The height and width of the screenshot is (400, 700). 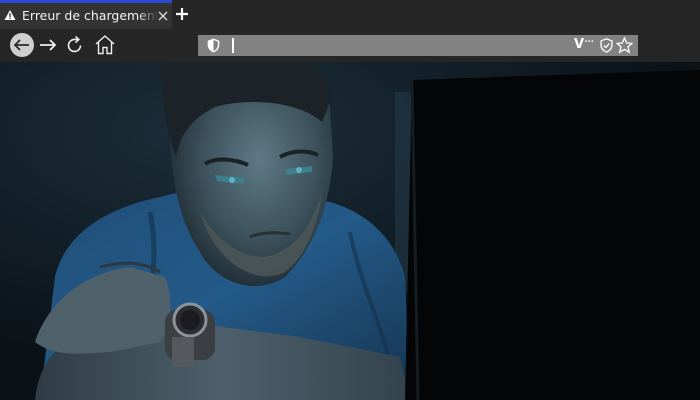 I want to click on more-options-icon: ···, so click(x=589, y=42).